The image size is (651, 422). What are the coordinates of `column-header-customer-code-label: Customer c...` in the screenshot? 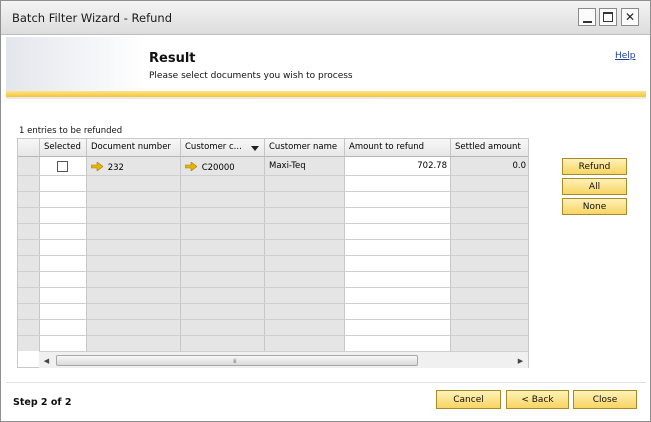 It's located at (213, 147).